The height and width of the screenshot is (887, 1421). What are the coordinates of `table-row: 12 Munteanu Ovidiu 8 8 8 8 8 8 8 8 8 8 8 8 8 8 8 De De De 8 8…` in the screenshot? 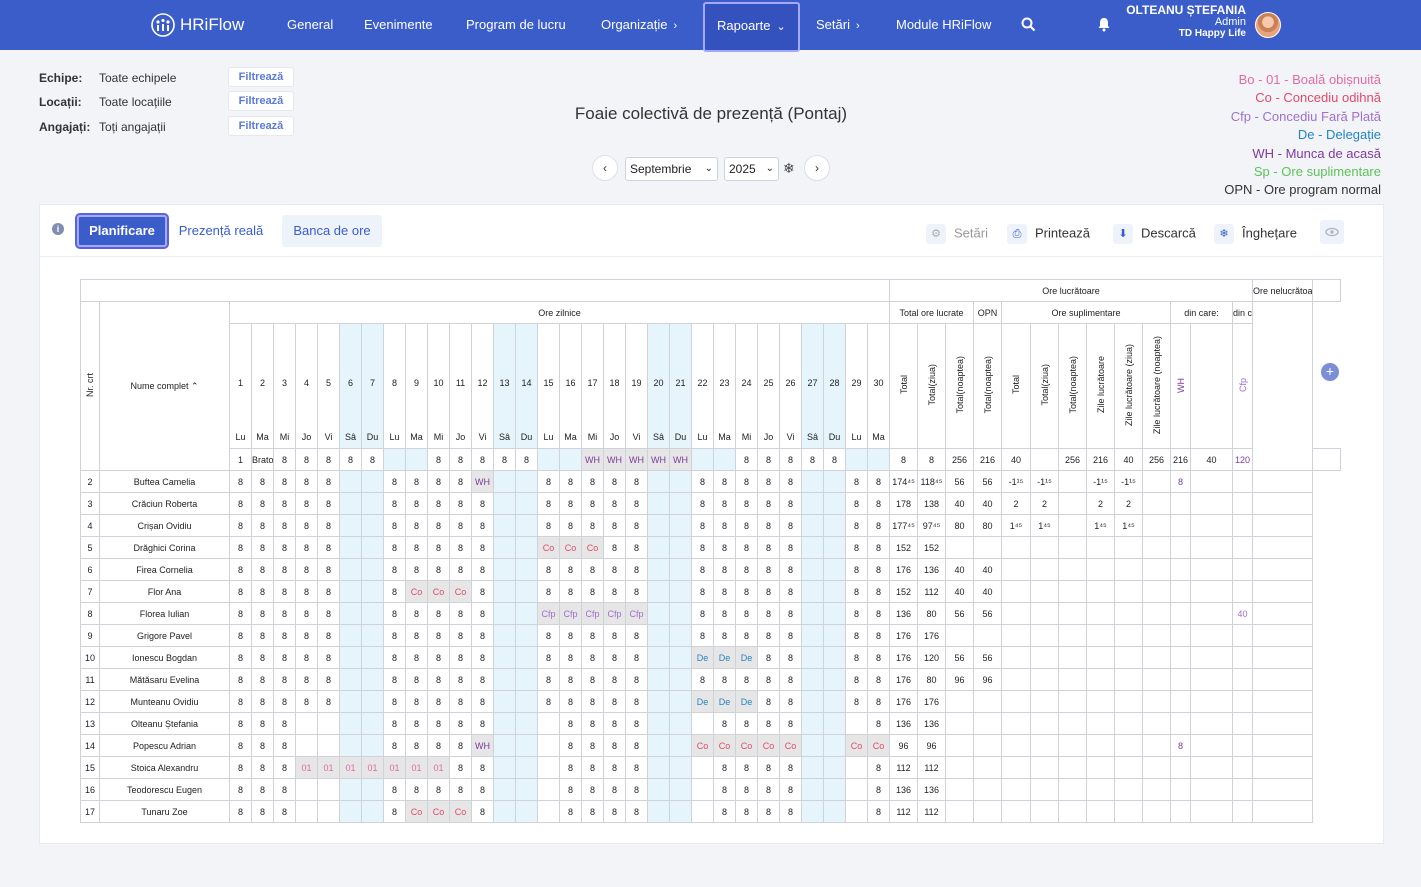 It's located at (710, 701).